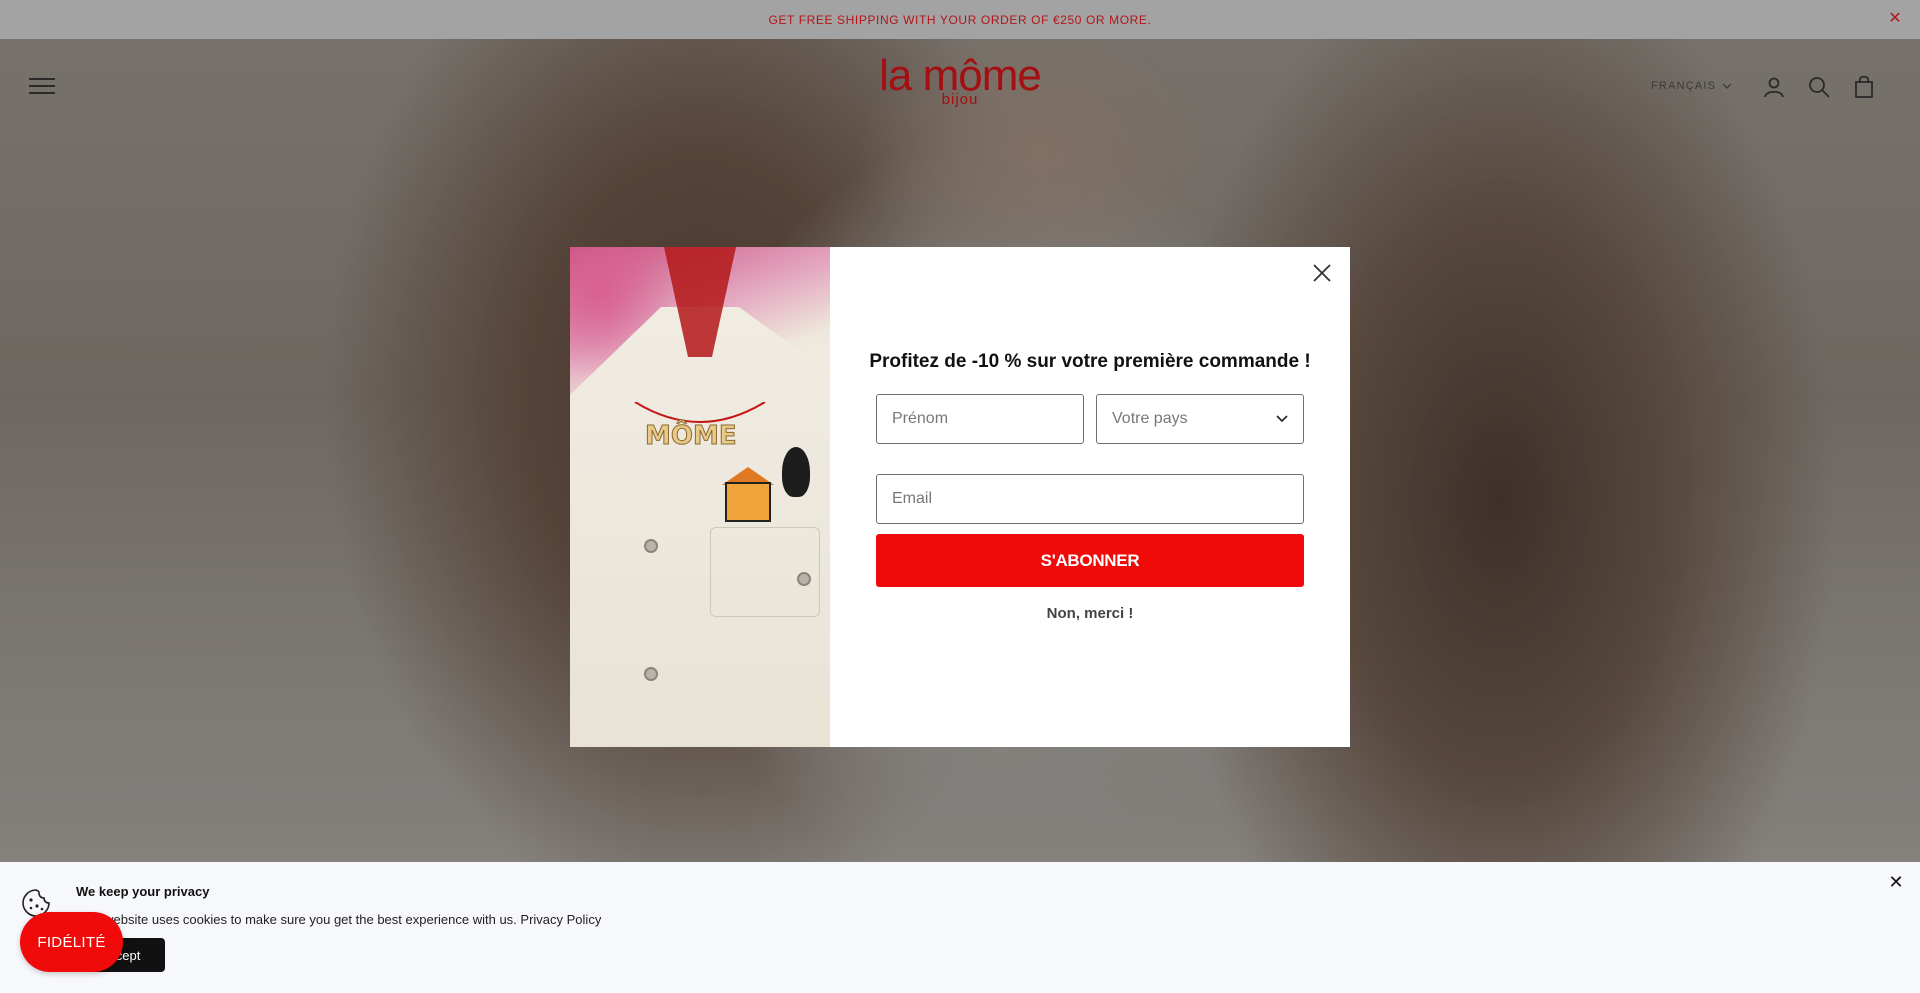 The width and height of the screenshot is (1920, 993). I want to click on first-name-input: Prénom, so click(980, 419).